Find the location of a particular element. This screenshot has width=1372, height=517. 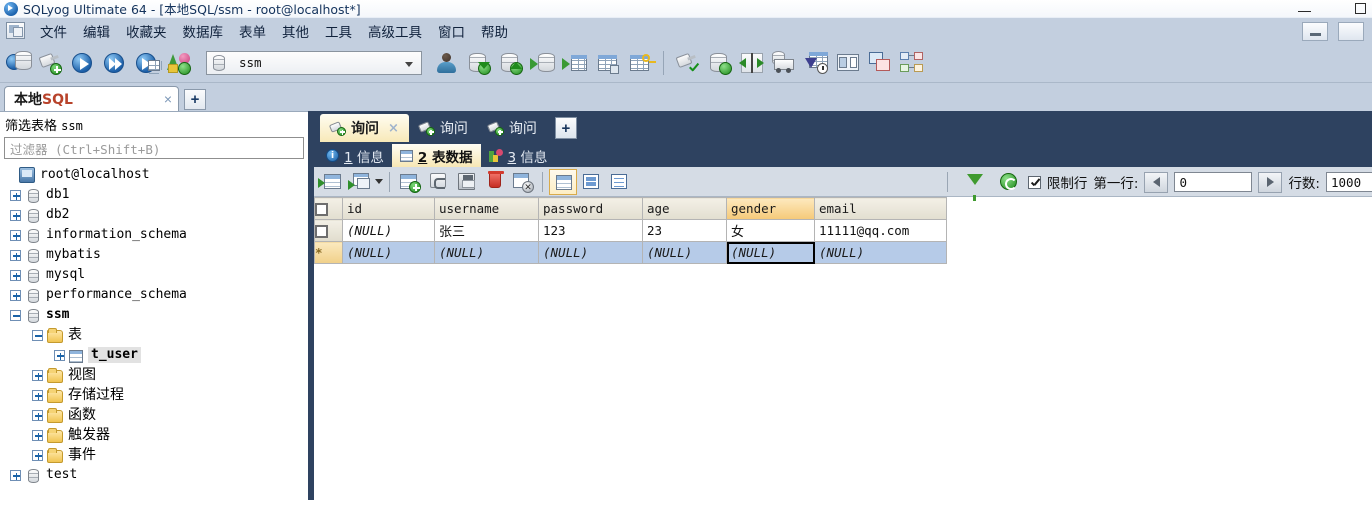

row-select-checkbox-cell is located at coordinates (328, 230).